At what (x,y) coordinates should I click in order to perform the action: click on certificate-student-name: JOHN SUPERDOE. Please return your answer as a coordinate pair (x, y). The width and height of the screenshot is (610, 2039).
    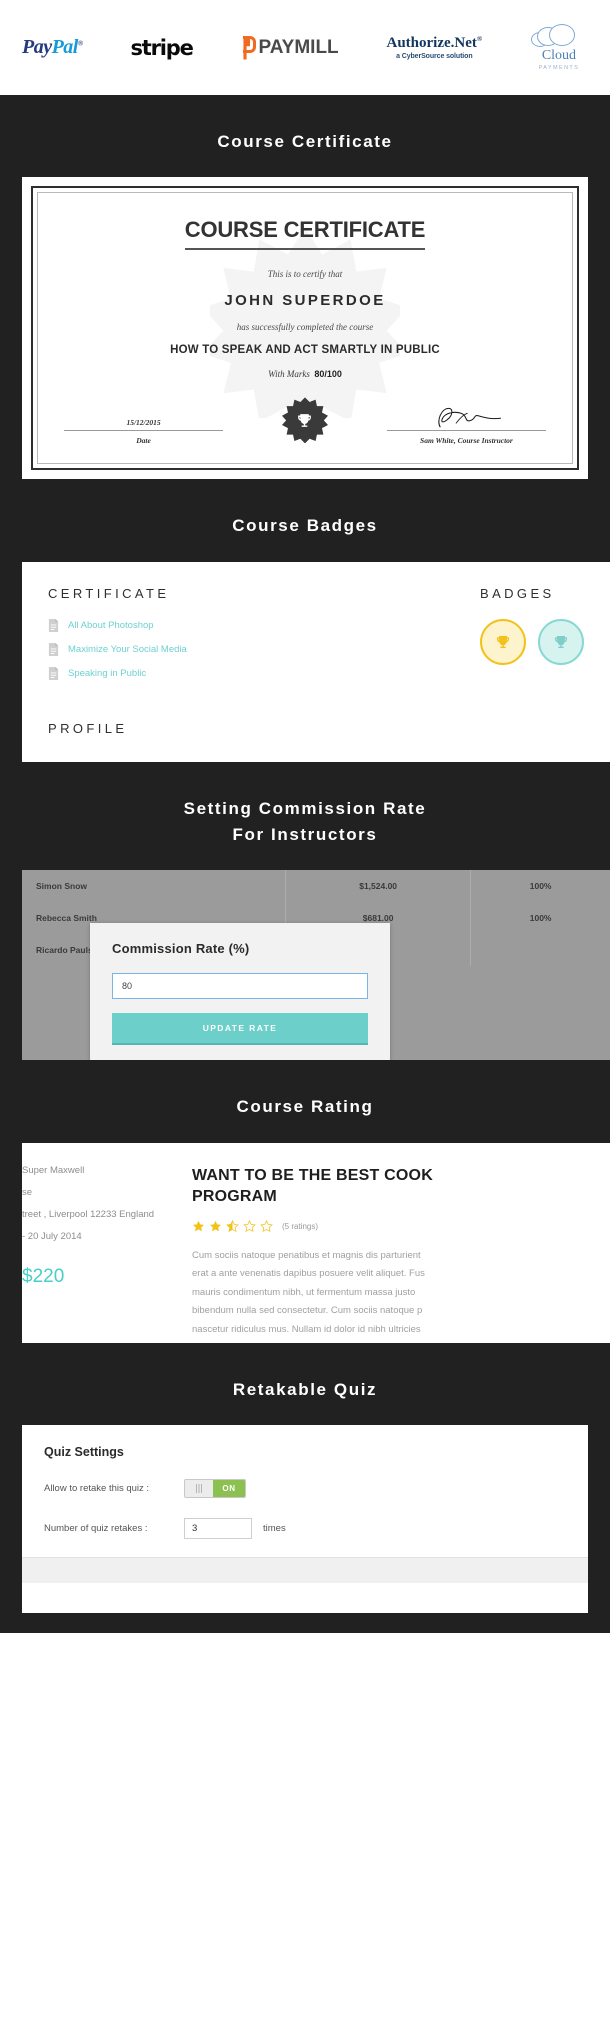
    Looking at the image, I should click on (305, 301).